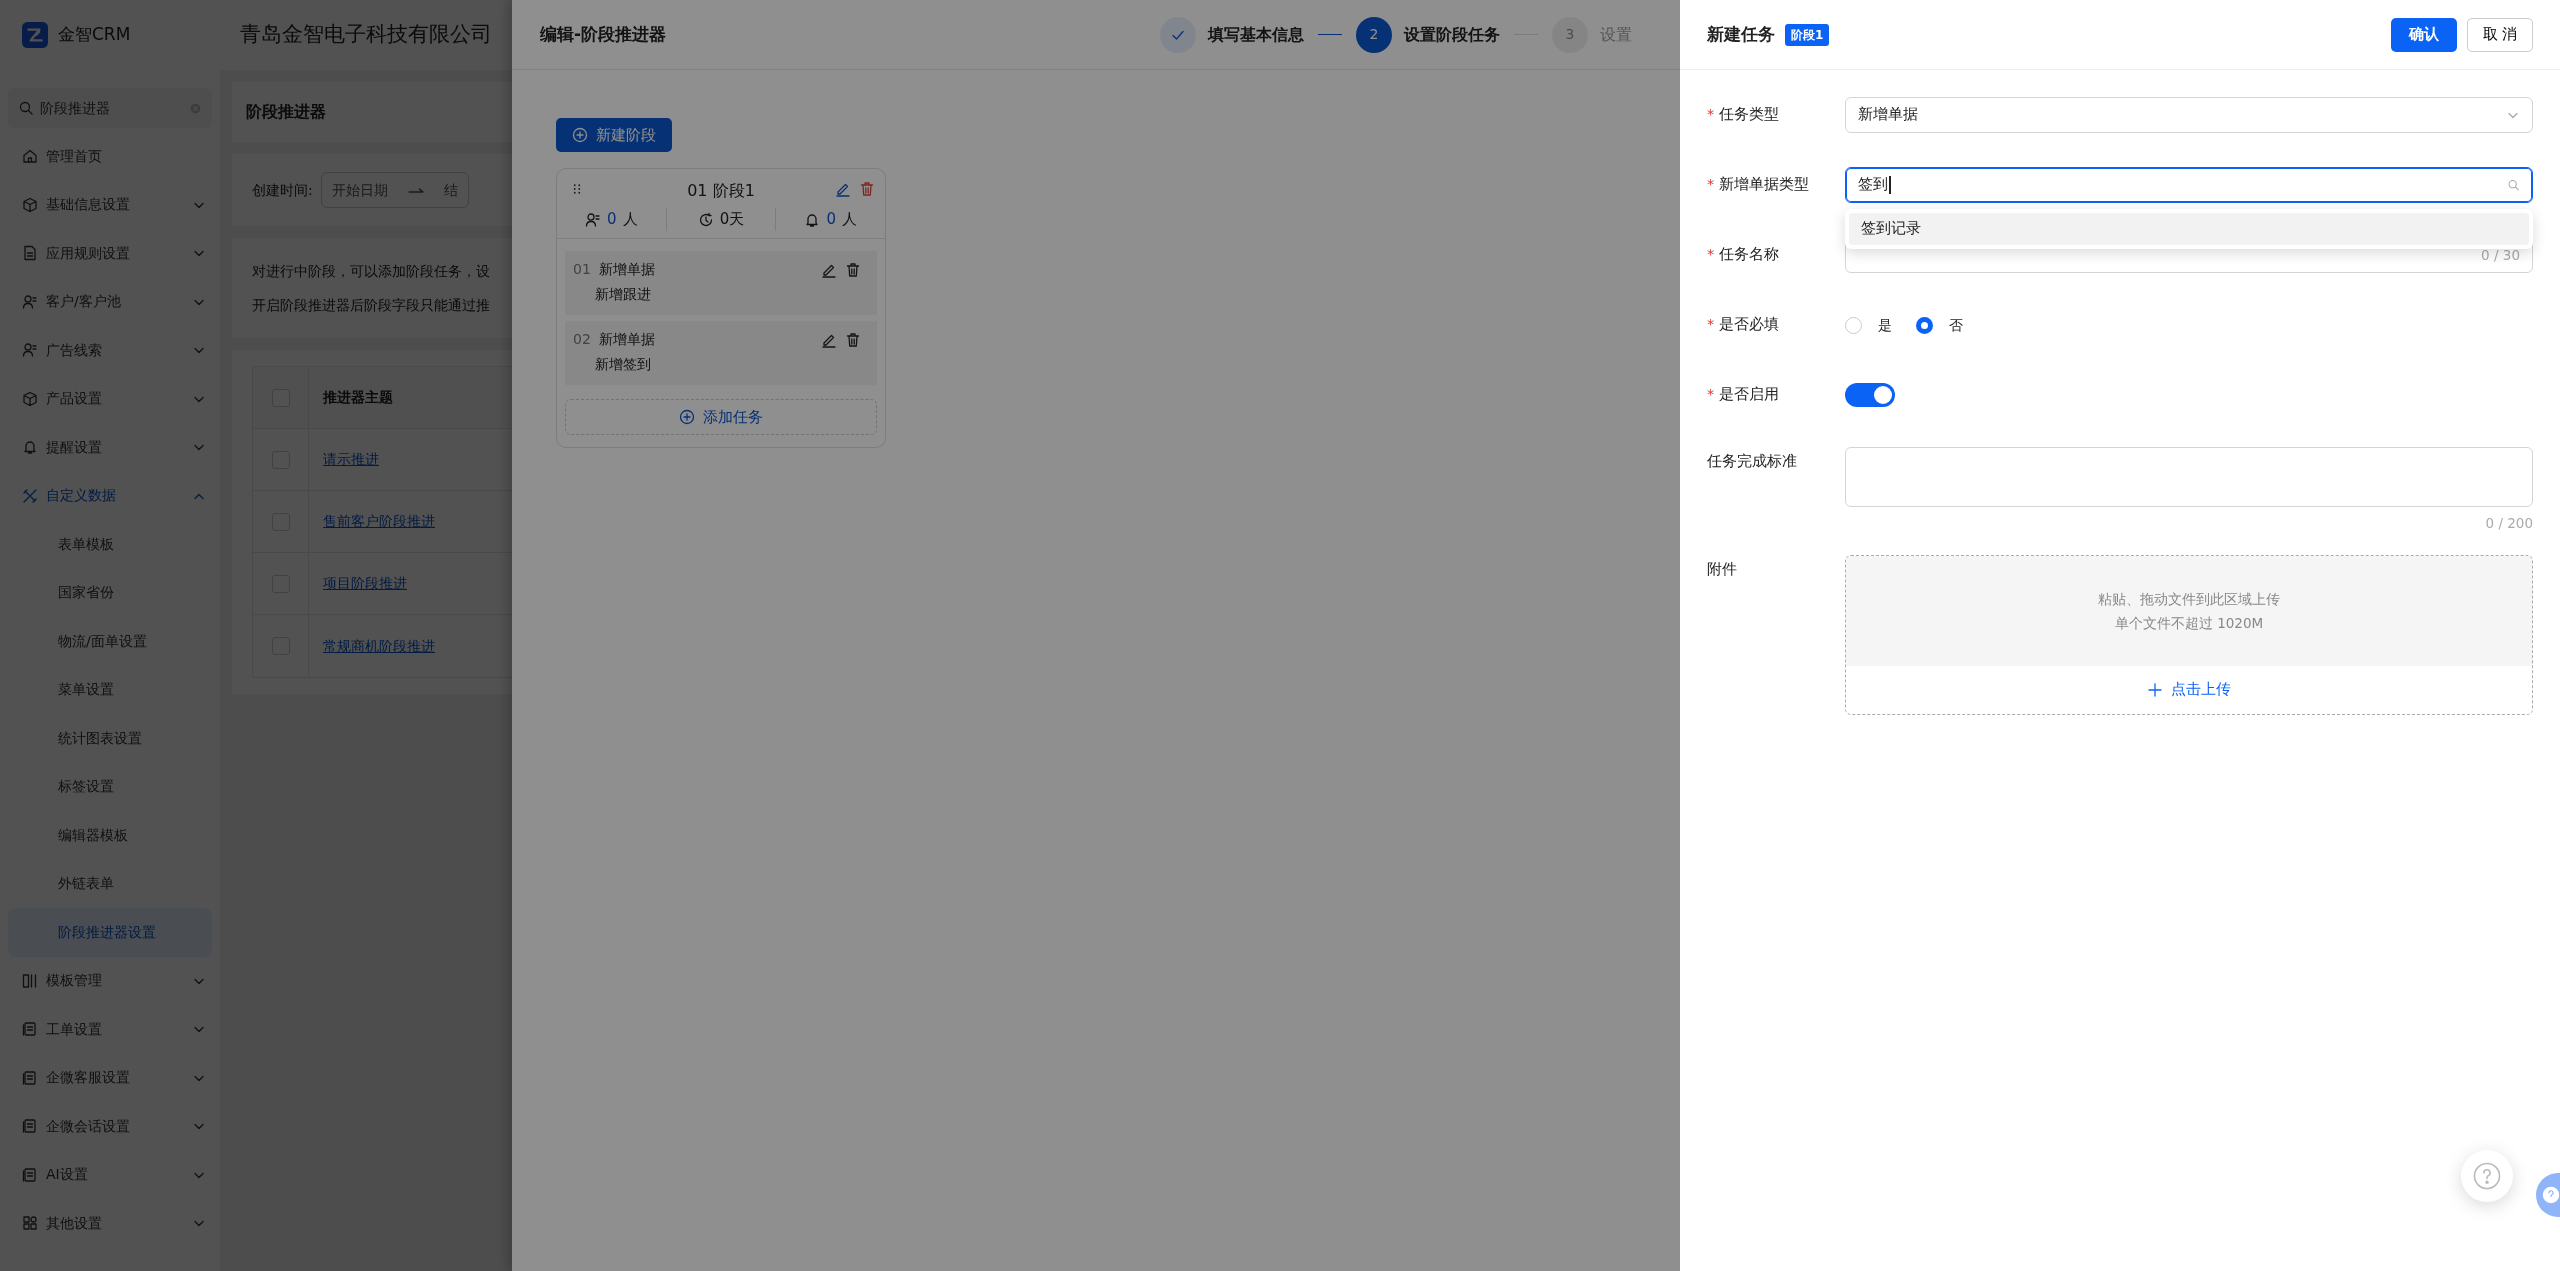 Image resolution: width=2560 pixels, height=1271 pixels. I want to click on drag-handle-icon, so click(577, 189).